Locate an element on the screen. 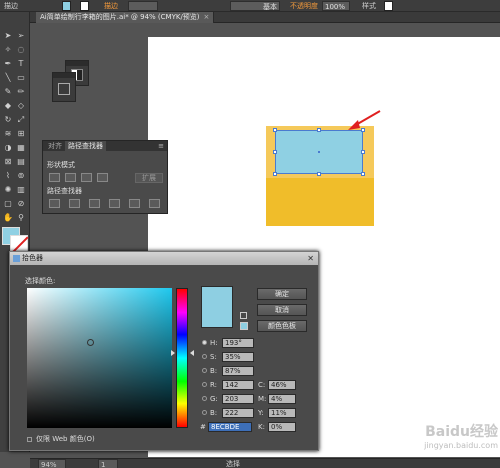  direct-selection-icon: ➢ is located at coordinates (21, 35).